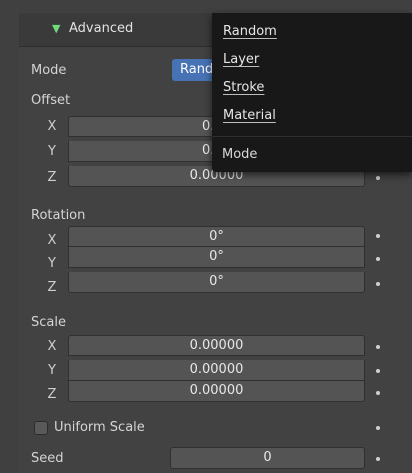 This screenshot has height=473, width=412. I want to click on scale-z-keyframe-dot, so click(378, 393).